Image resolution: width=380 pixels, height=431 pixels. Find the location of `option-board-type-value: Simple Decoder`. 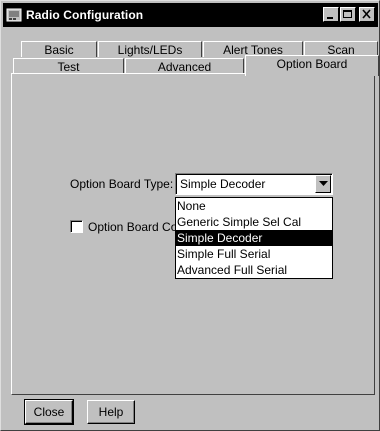

option-board-type-value: Simple Decoder is located at coordinates (223, 184).